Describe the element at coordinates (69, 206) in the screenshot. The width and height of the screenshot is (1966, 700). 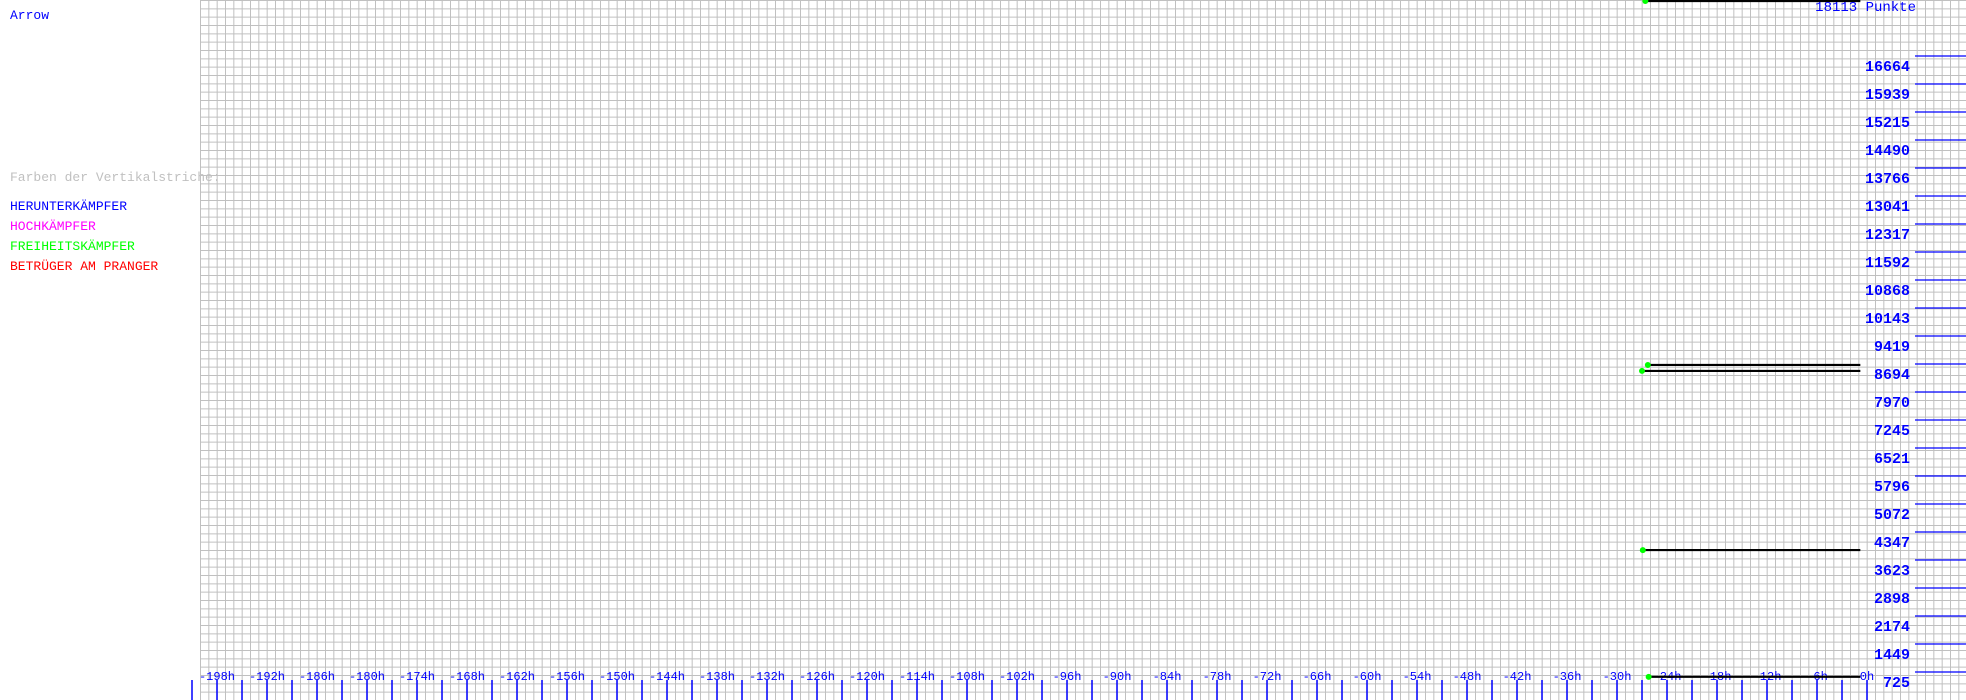
I see `legend-item-herunterkaempfer: HERUNTERKÄMPFER` at that location.